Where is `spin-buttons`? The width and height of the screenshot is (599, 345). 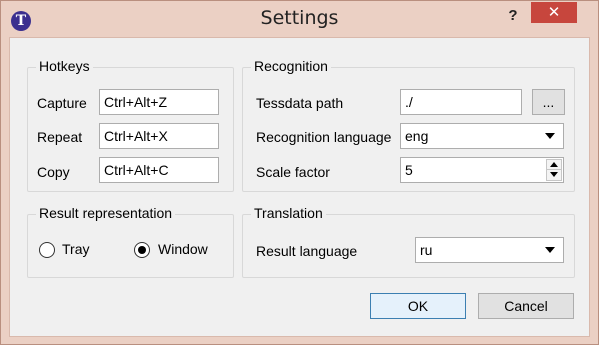
spin-buttons is located at coordinates (554, 170).